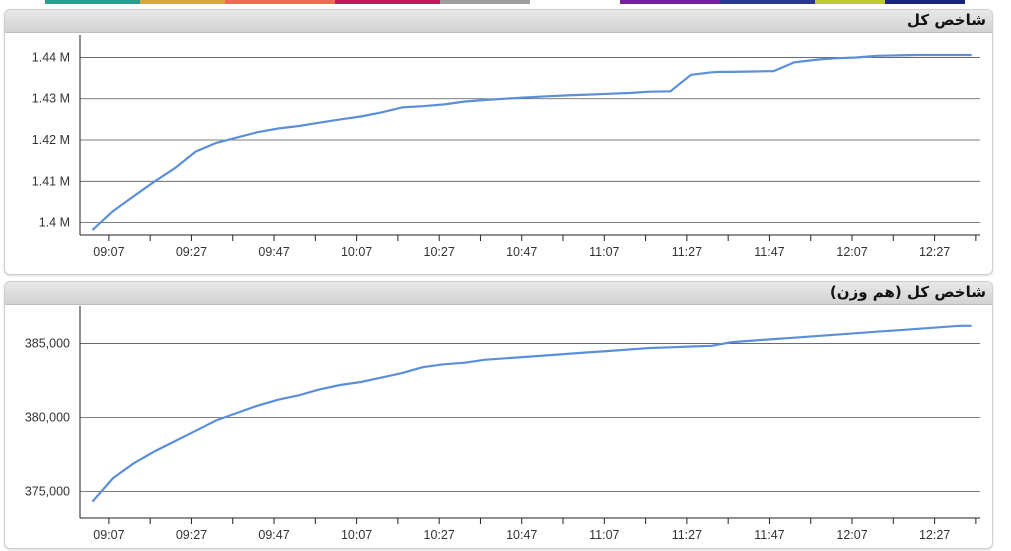 The width and height of the screenshot is (1011, 551). Describe the element at coordinates (47, 417) in the screenshot. I see `y-tick-label: 380,000` at that location.